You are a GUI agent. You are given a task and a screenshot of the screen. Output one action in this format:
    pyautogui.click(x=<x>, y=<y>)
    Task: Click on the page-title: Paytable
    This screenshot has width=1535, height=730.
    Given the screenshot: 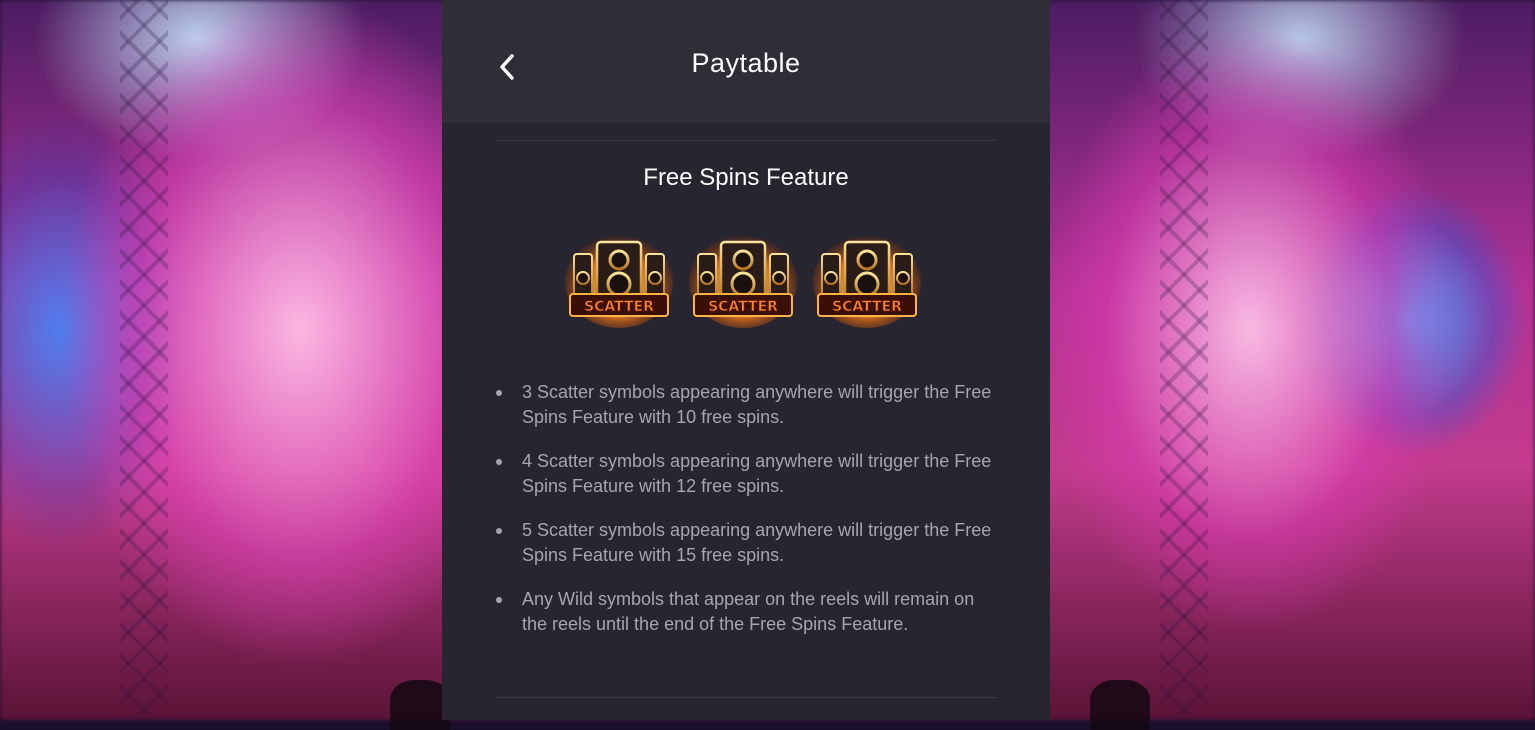 What is the action you would take?
    pyautogui.click(x=746, y=63)
    